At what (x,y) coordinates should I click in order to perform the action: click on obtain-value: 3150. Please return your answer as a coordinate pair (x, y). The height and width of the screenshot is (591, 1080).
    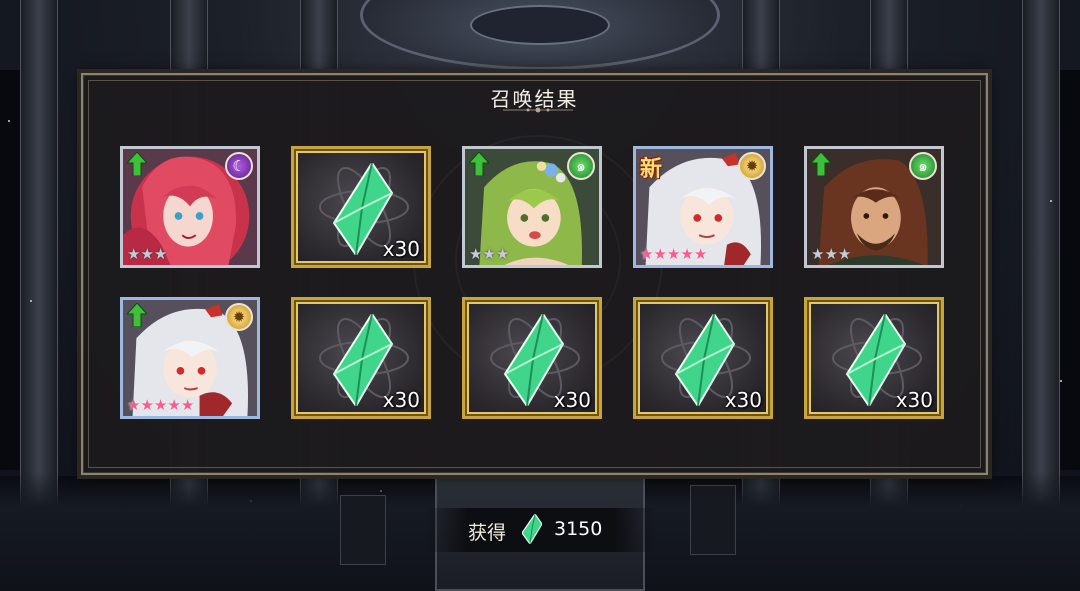
    Looking at the image, I should click on (578, 529).